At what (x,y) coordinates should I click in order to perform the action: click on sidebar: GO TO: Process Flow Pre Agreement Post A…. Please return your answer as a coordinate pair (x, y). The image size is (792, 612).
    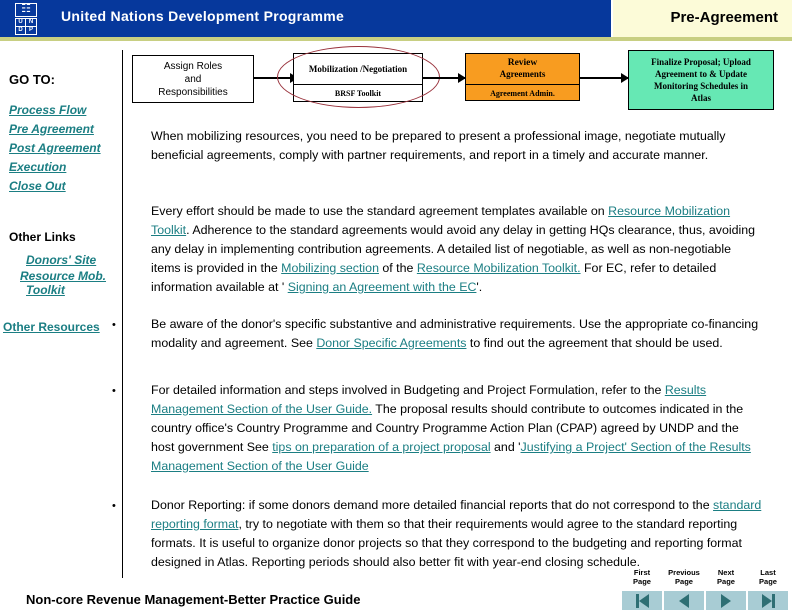
    Looking at the image, I should click on (60, 310).